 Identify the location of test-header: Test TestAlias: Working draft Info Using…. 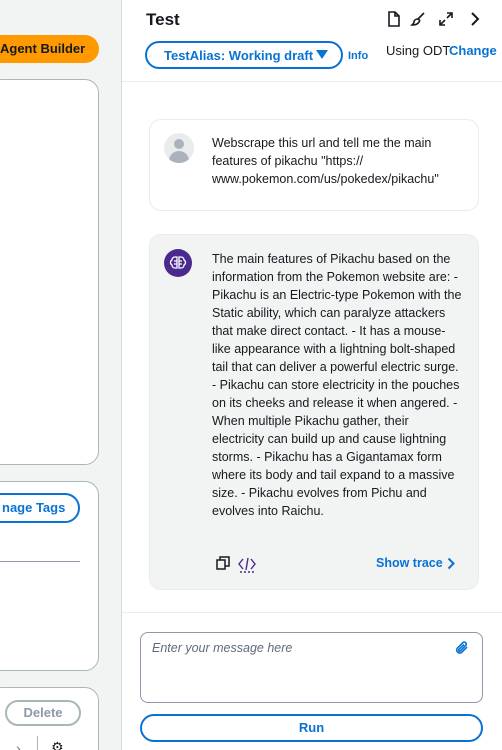
(312, 41).